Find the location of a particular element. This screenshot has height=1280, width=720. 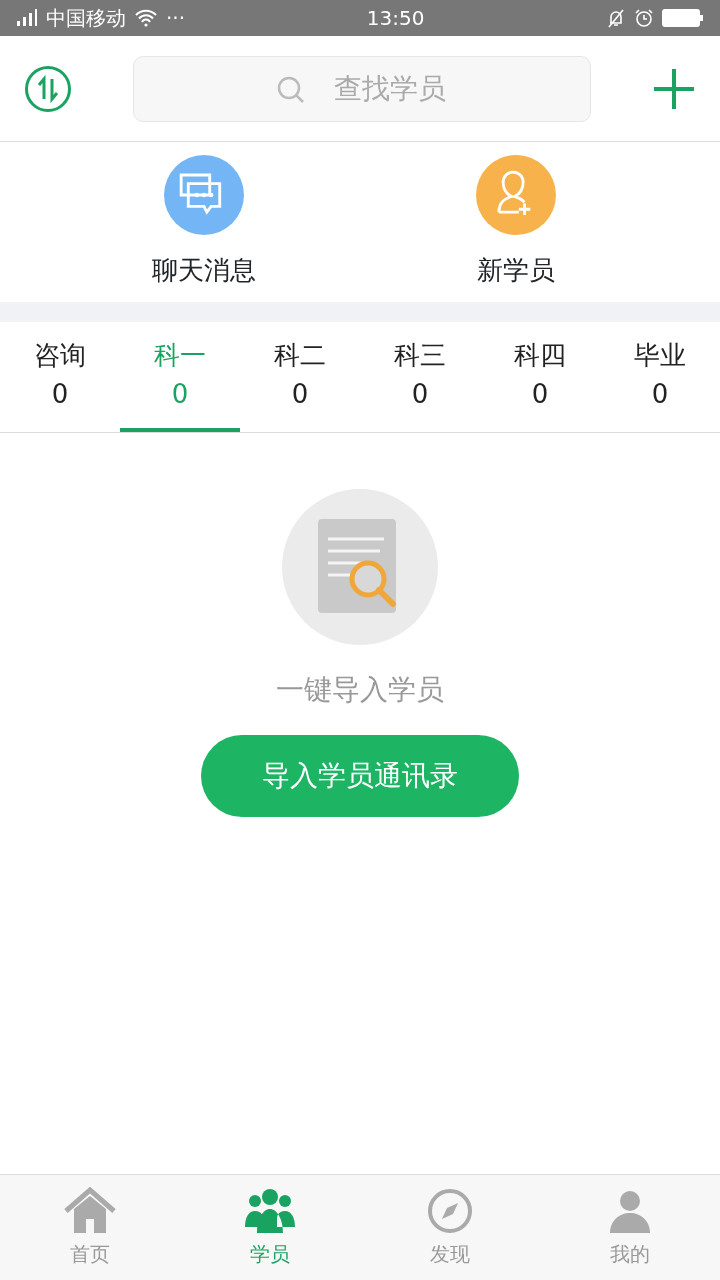

more-indicator: ··· is located at coordinates (176, 18).